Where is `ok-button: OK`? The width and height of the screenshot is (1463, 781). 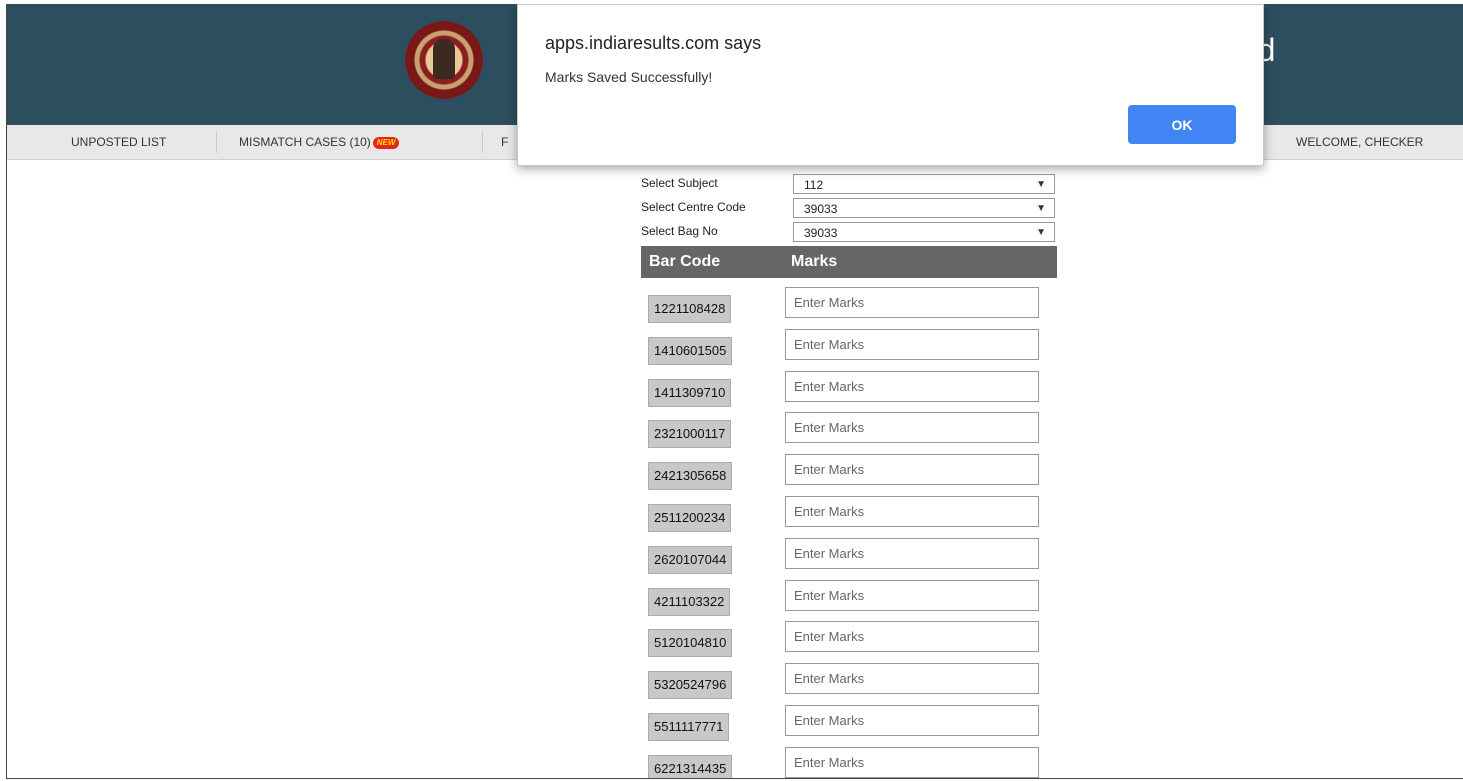 ok-button: OK is located at coordinates (1182, 124).